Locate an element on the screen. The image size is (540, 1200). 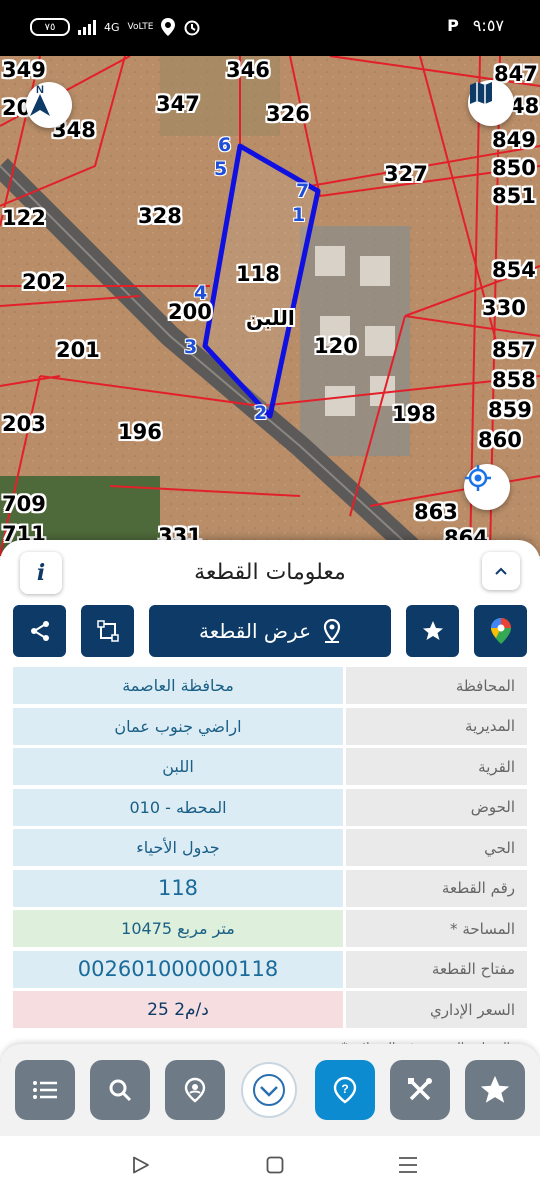
detail-value: 25 د/م2 is located at coordinates (178, 1009).